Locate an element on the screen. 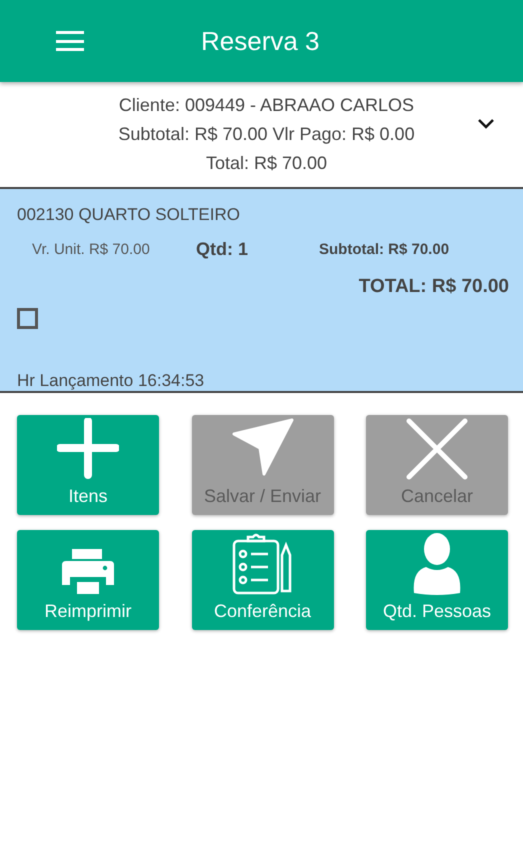  subtotal-label: Subtotal: R$ 70.00 Vlr Pago: R$ 0.00 is located at coordinates (266, 134).